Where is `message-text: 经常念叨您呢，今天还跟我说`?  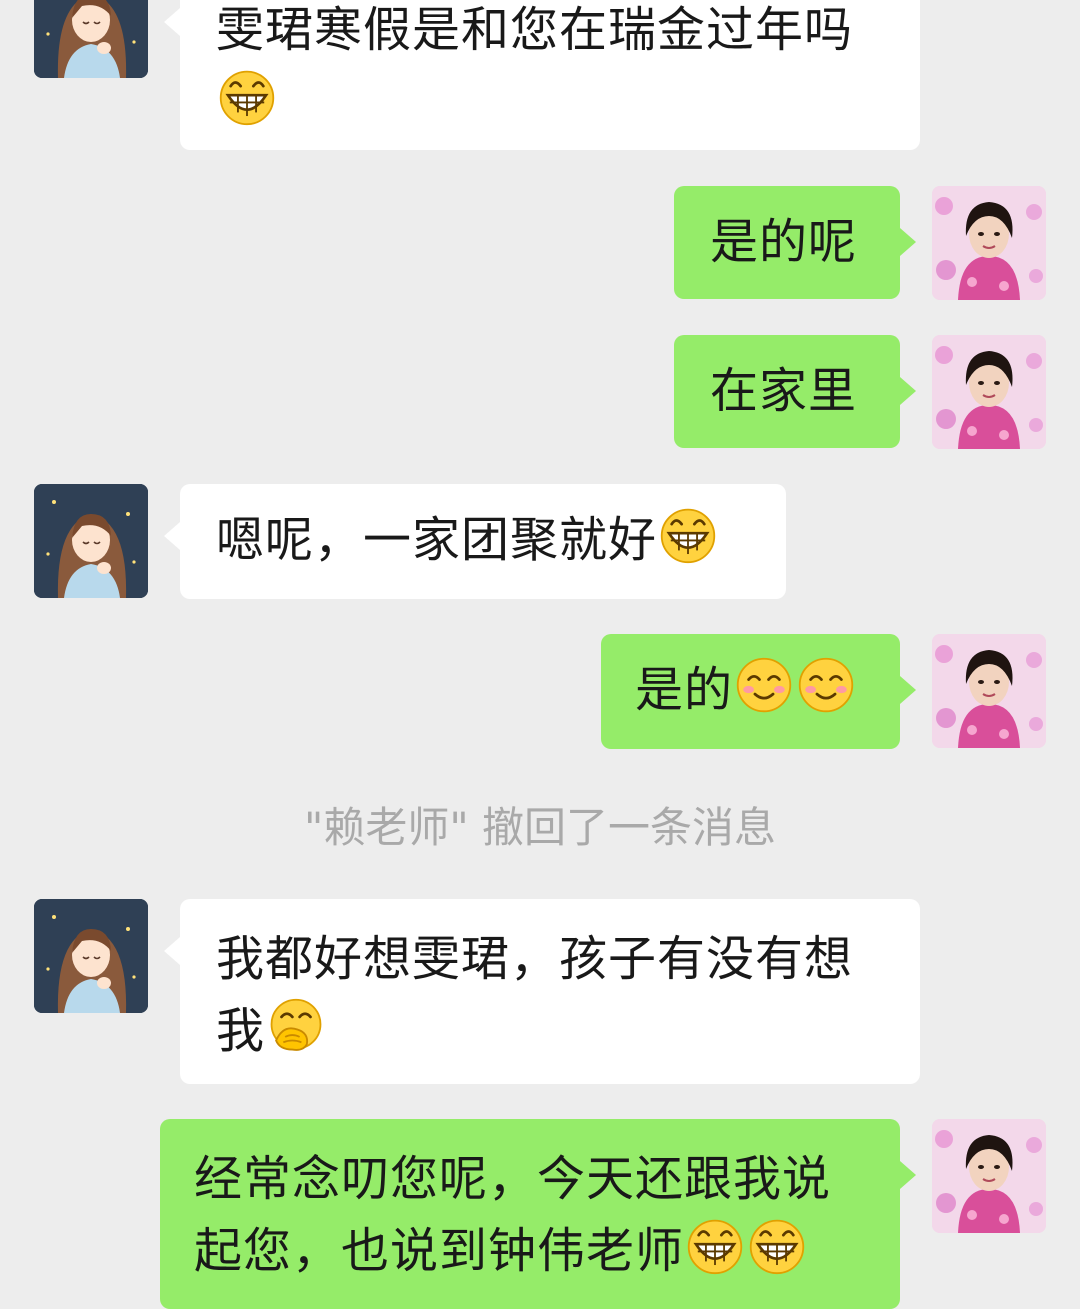
message-text: 经常念叨您呢，今天还跟我说 is located at coordinates (513, 1179).